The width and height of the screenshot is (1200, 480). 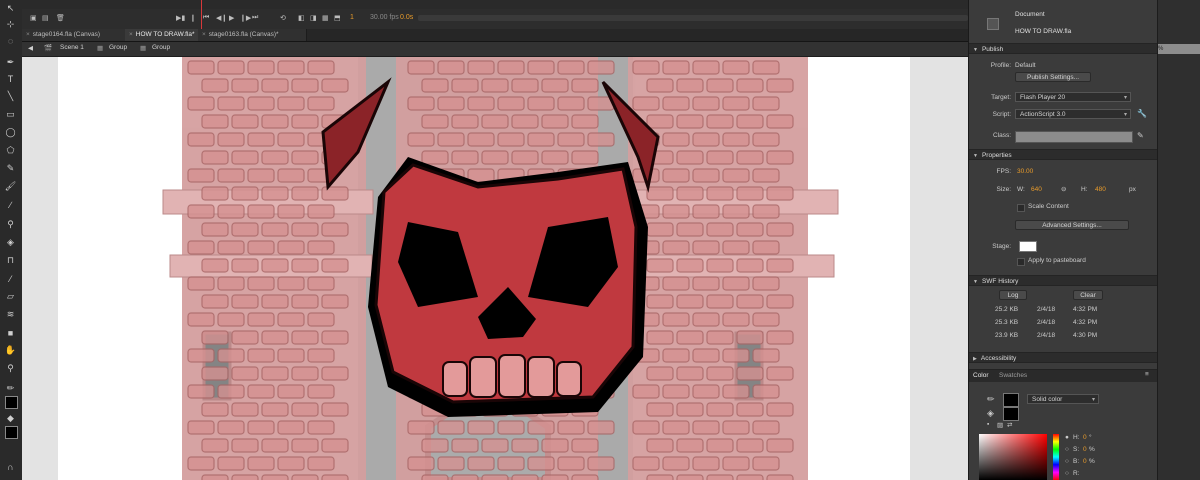 I want to click on swf-history-header: ▼ SWF History, so click(x=1063, y=280).